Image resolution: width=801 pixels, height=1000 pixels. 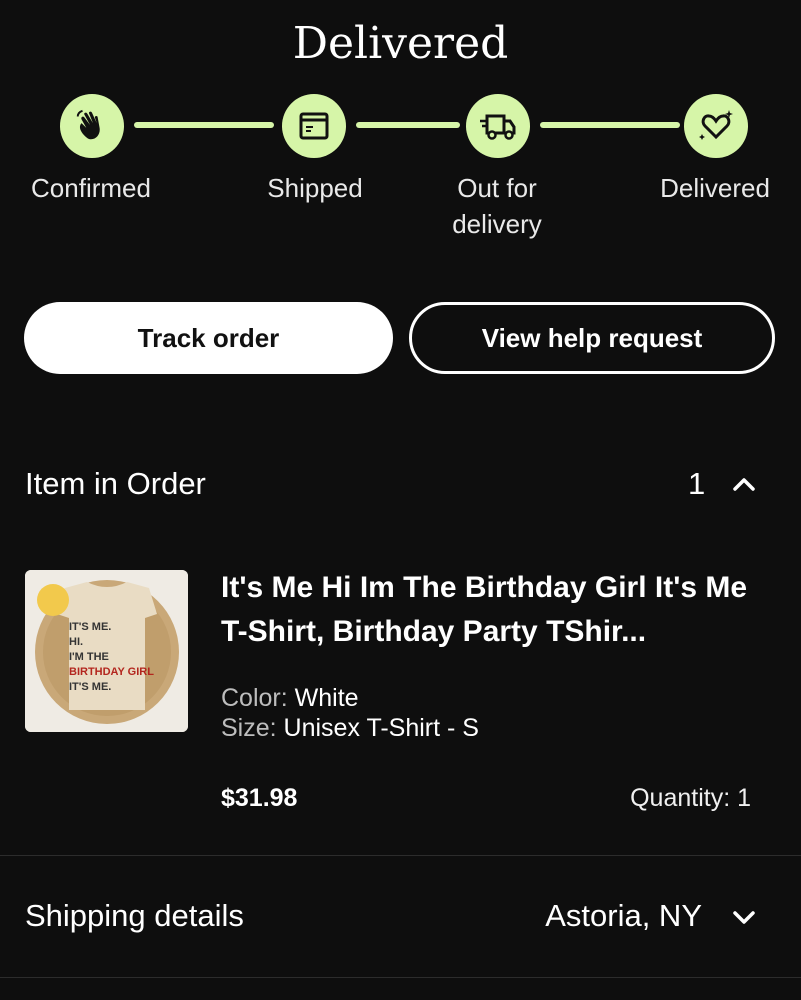 I want to click on view-help-request-button: View help request, so click(x=592, y=338).